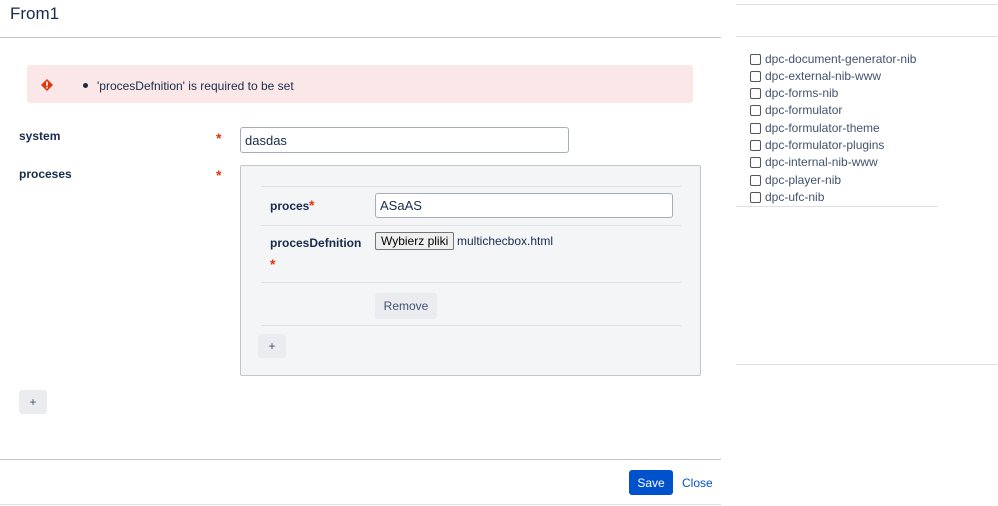 This screenshot has height=506, width=998. I want to click on sidebar-header-divider, so click(867, 36).